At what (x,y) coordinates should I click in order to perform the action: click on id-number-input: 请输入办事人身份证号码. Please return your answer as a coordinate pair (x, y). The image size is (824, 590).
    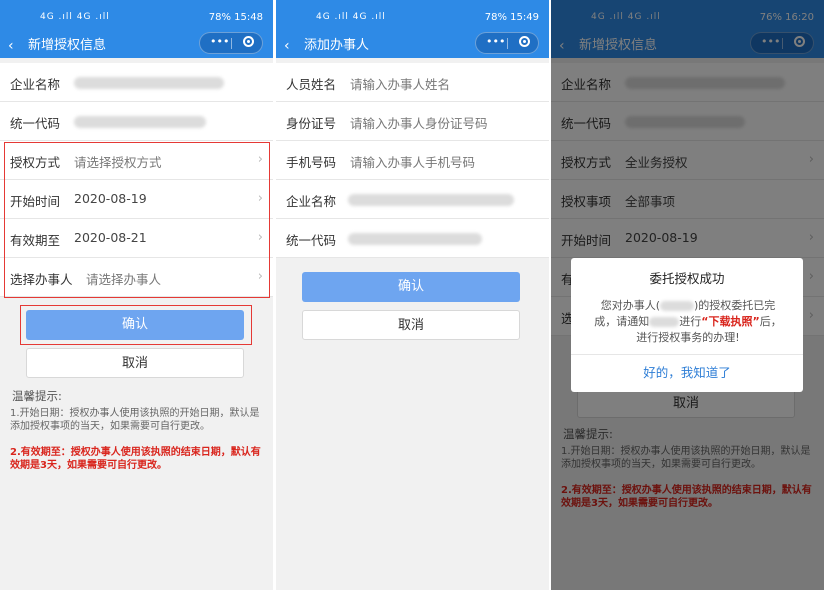
    Looking at the image, I should click on (419, 122).